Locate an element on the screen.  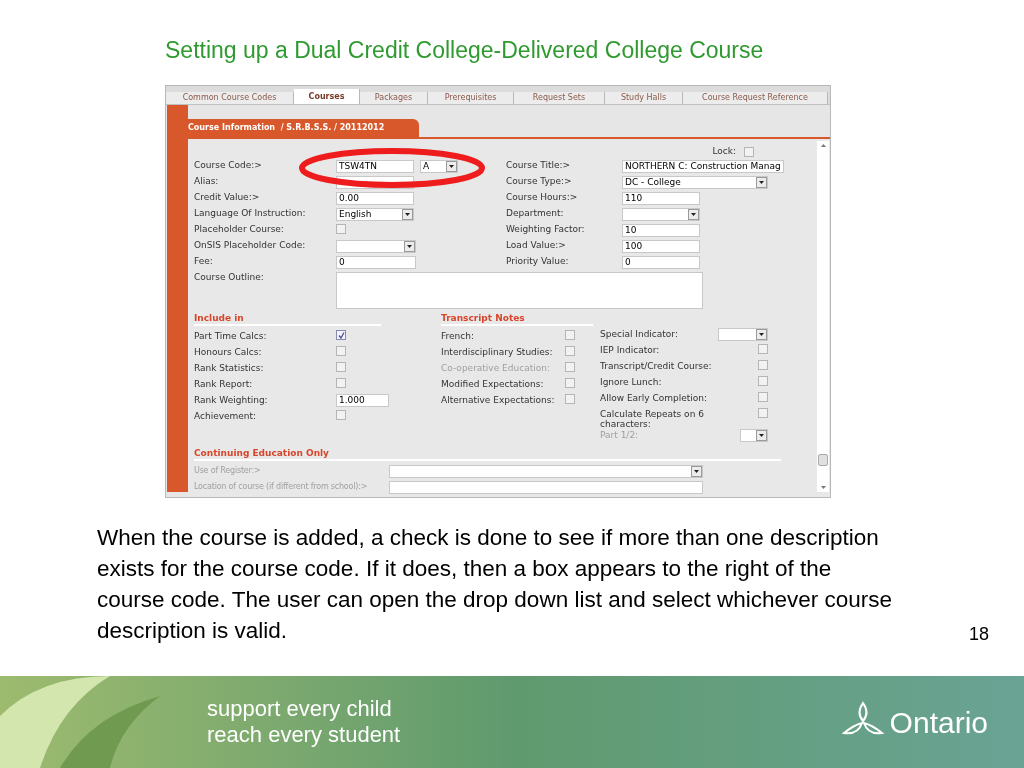
dropdown-field: DC - College is located at coordinates (695, 182).